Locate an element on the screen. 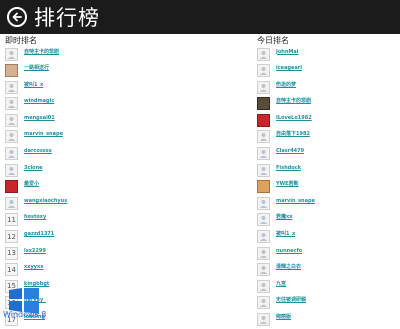  ranking-row: mengsai01 is located at coordinates (105, 120).